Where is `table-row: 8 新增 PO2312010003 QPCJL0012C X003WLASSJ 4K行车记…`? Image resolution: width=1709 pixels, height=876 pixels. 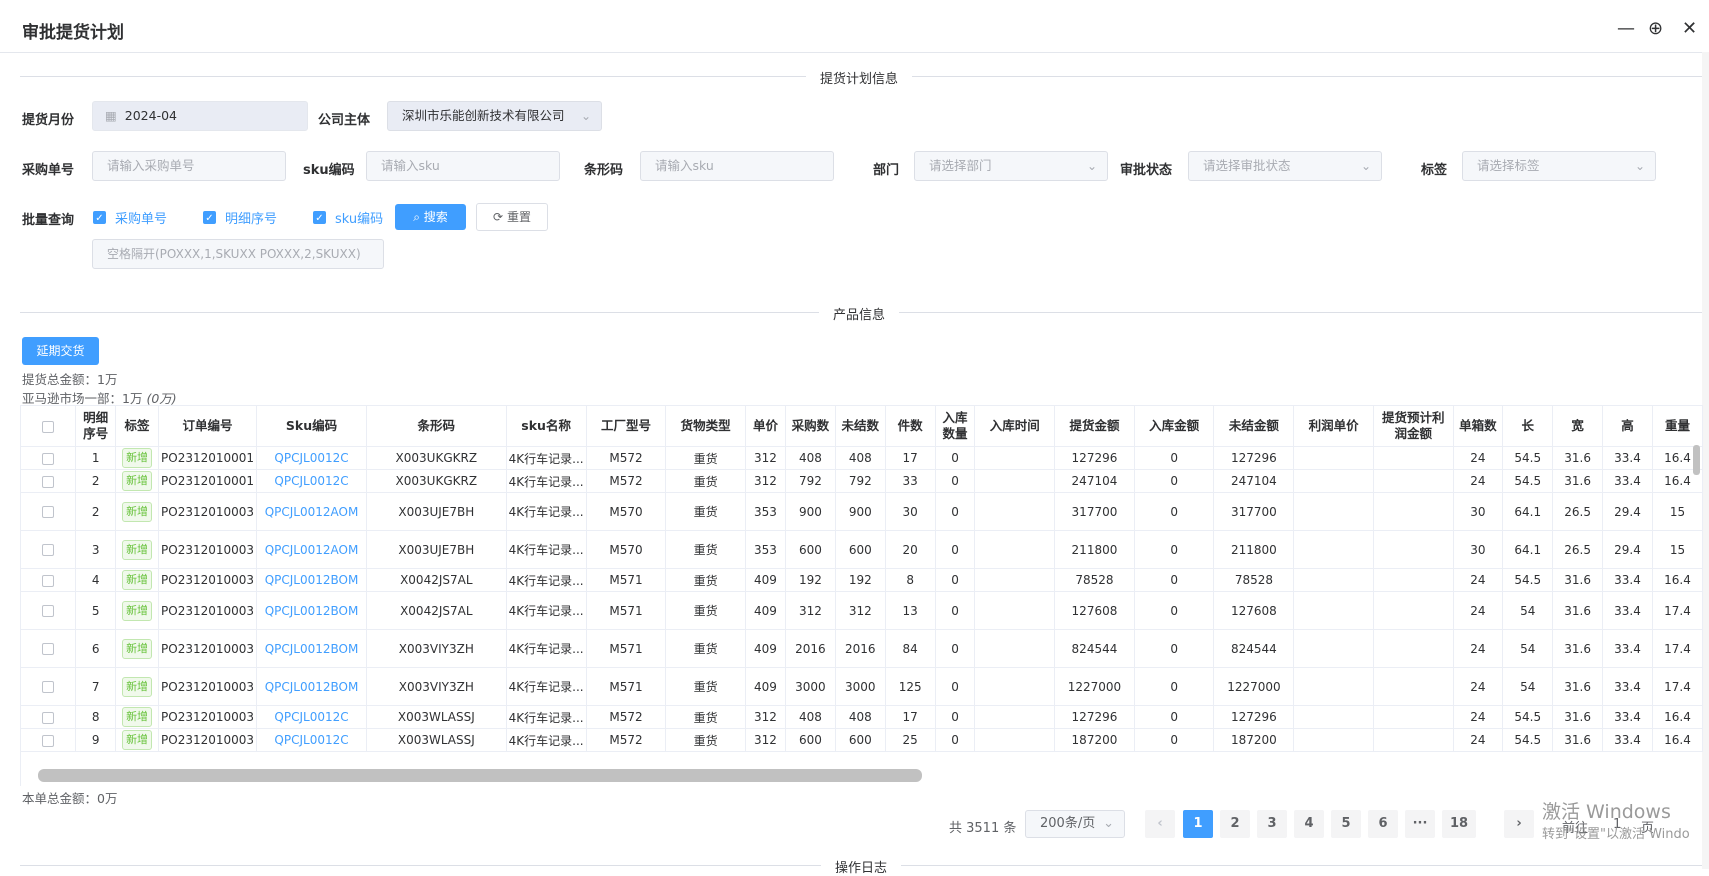 table-row: 8 新增 PO2312010003 QPCJL0012C X003WLASSJ 4K行车记… is located at coordinates (862, 717).